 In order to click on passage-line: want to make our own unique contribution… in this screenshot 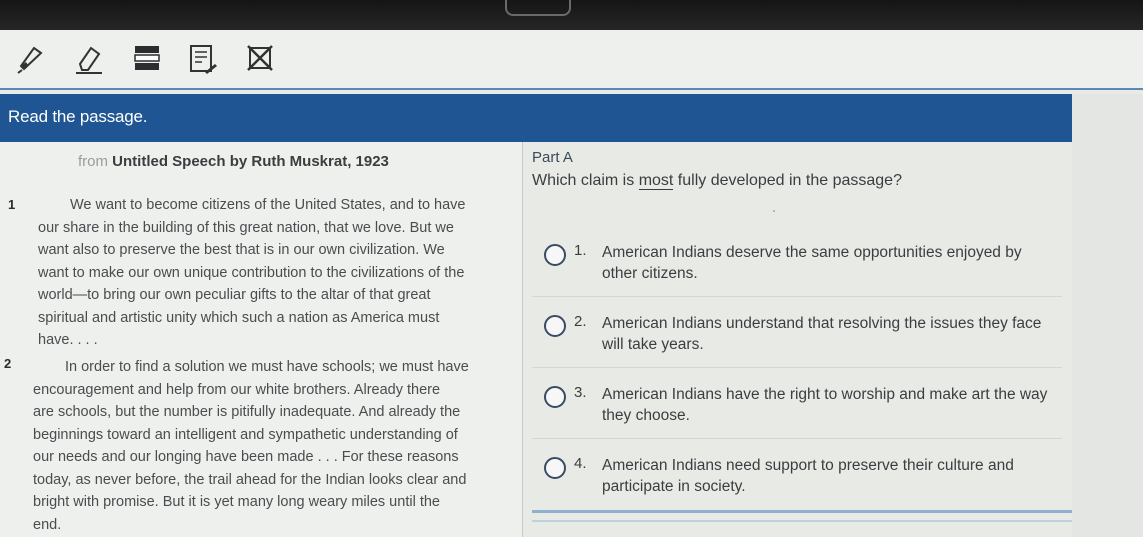, I will do `click(251, 272)`.